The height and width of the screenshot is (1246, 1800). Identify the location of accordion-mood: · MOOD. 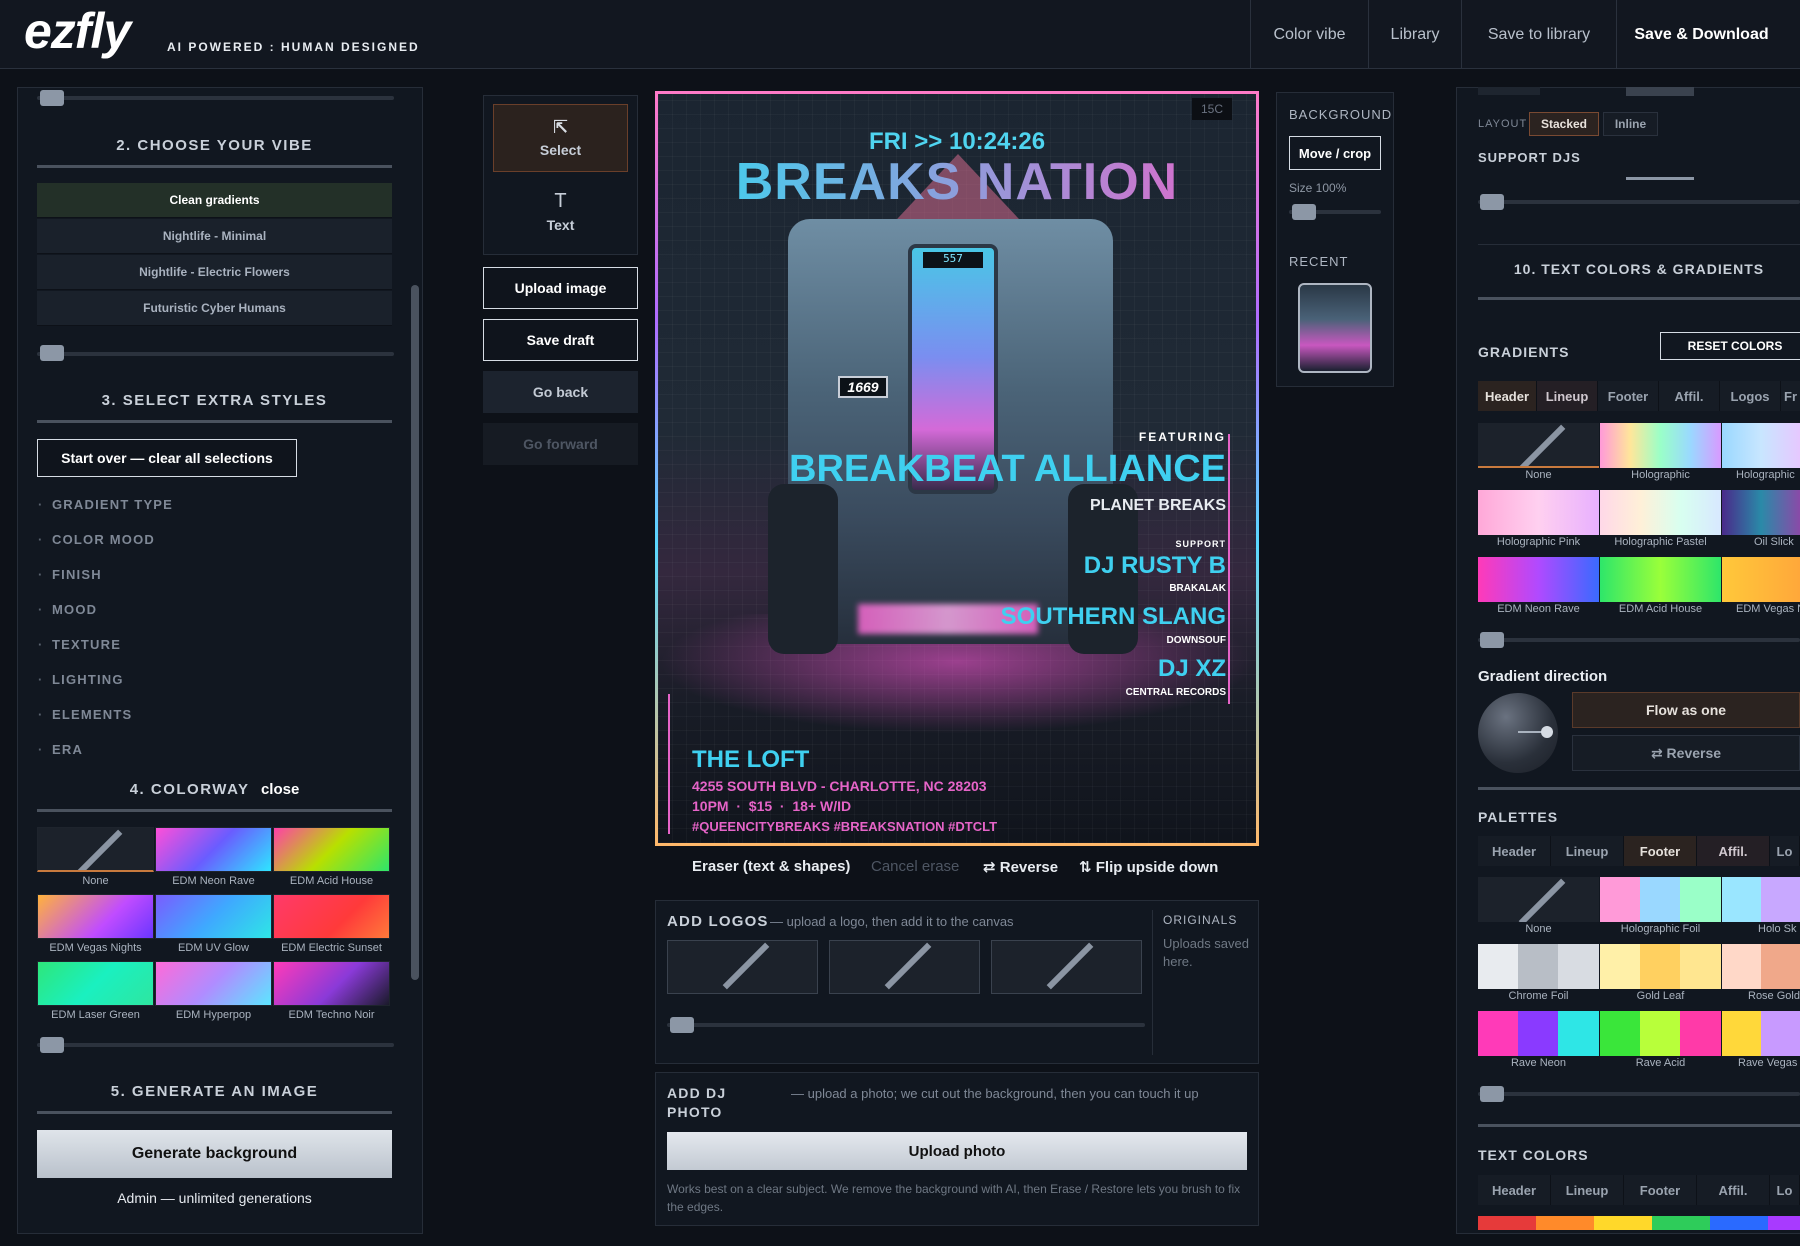
(67, 609).